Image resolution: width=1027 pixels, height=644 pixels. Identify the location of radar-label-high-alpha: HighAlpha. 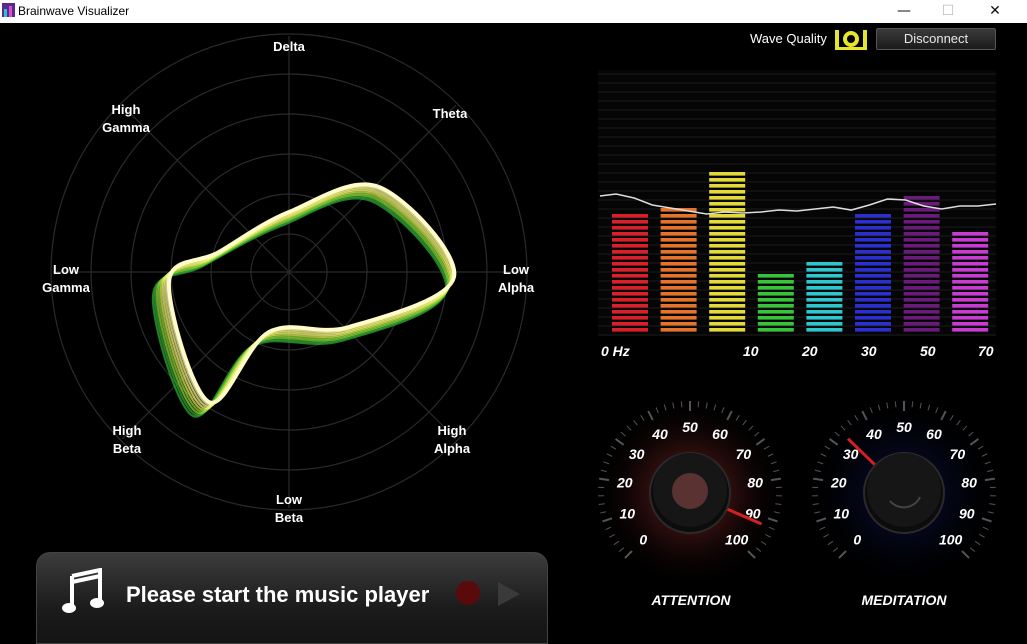
(452, 440).